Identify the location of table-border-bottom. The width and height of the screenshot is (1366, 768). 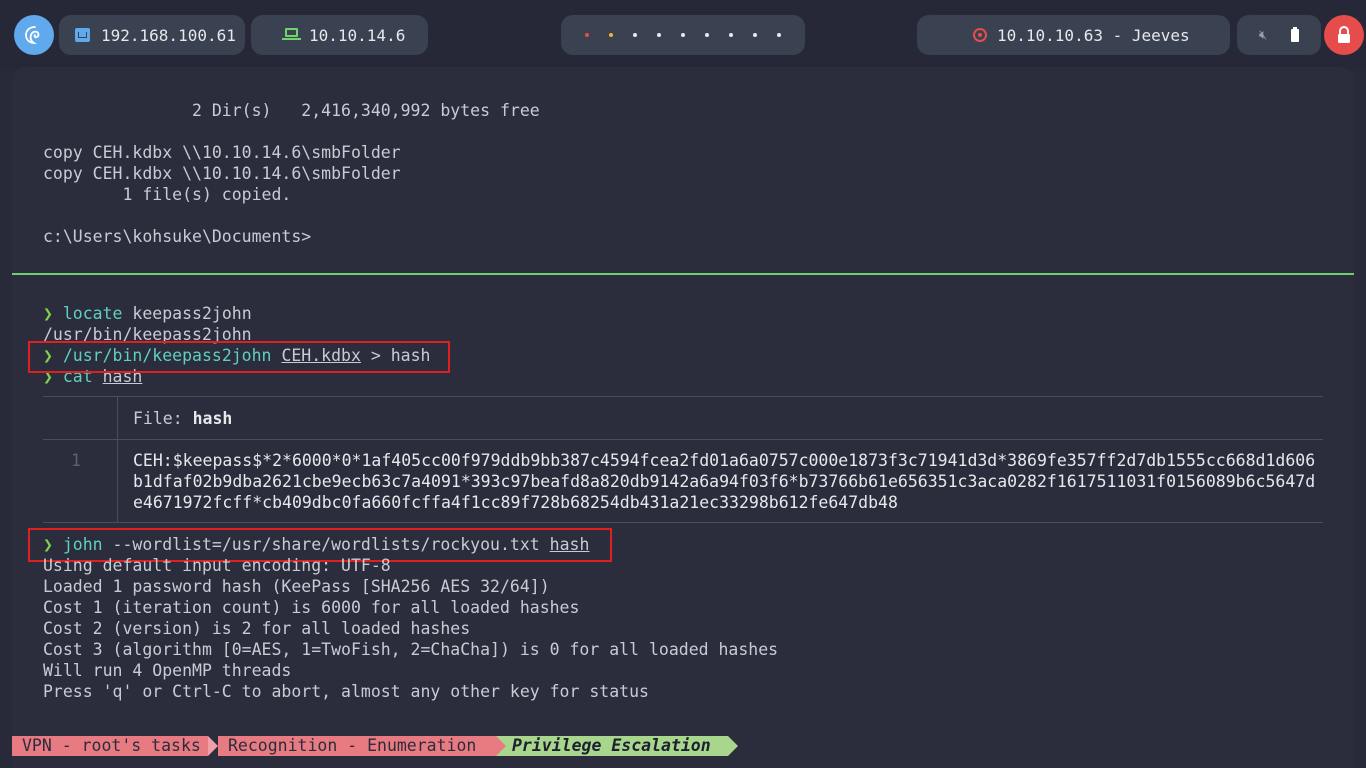
(683, 522).